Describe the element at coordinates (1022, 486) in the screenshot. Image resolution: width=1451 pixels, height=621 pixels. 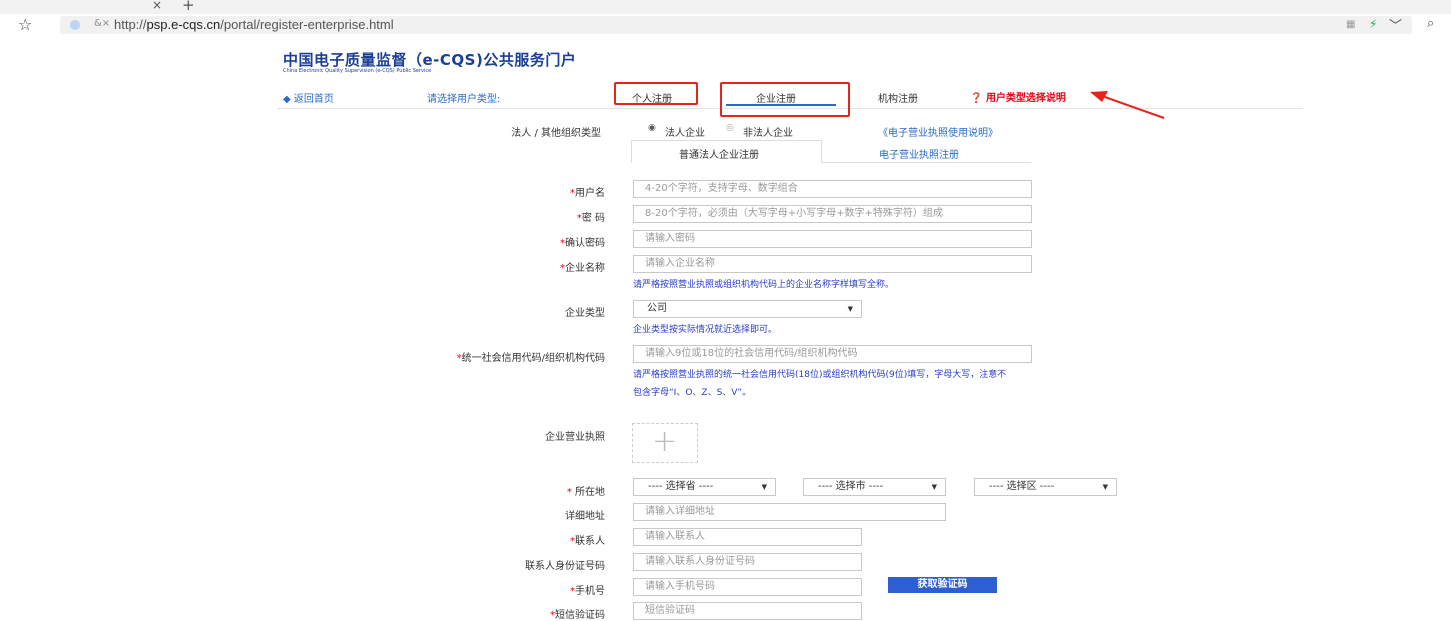
I see `district-value: ---- 选择区 ----` at that location.